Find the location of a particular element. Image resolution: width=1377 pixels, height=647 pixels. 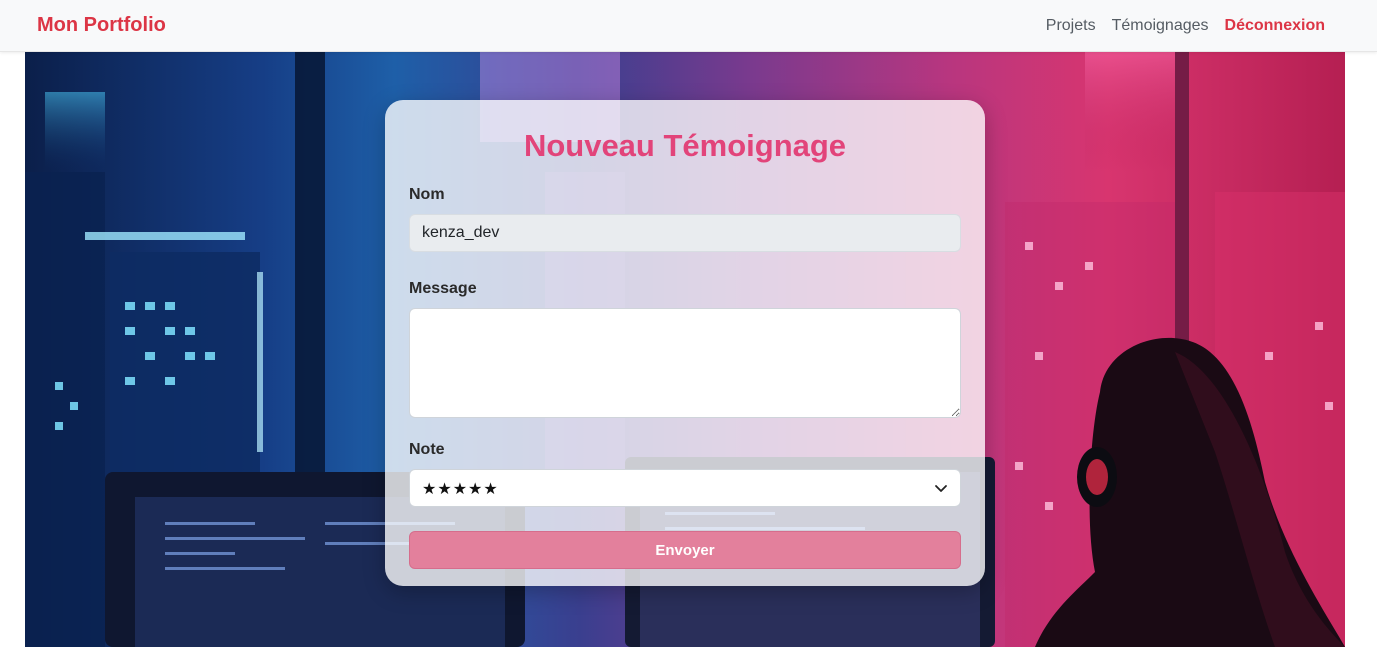

message-textarea is located at coordinates (685, 363).